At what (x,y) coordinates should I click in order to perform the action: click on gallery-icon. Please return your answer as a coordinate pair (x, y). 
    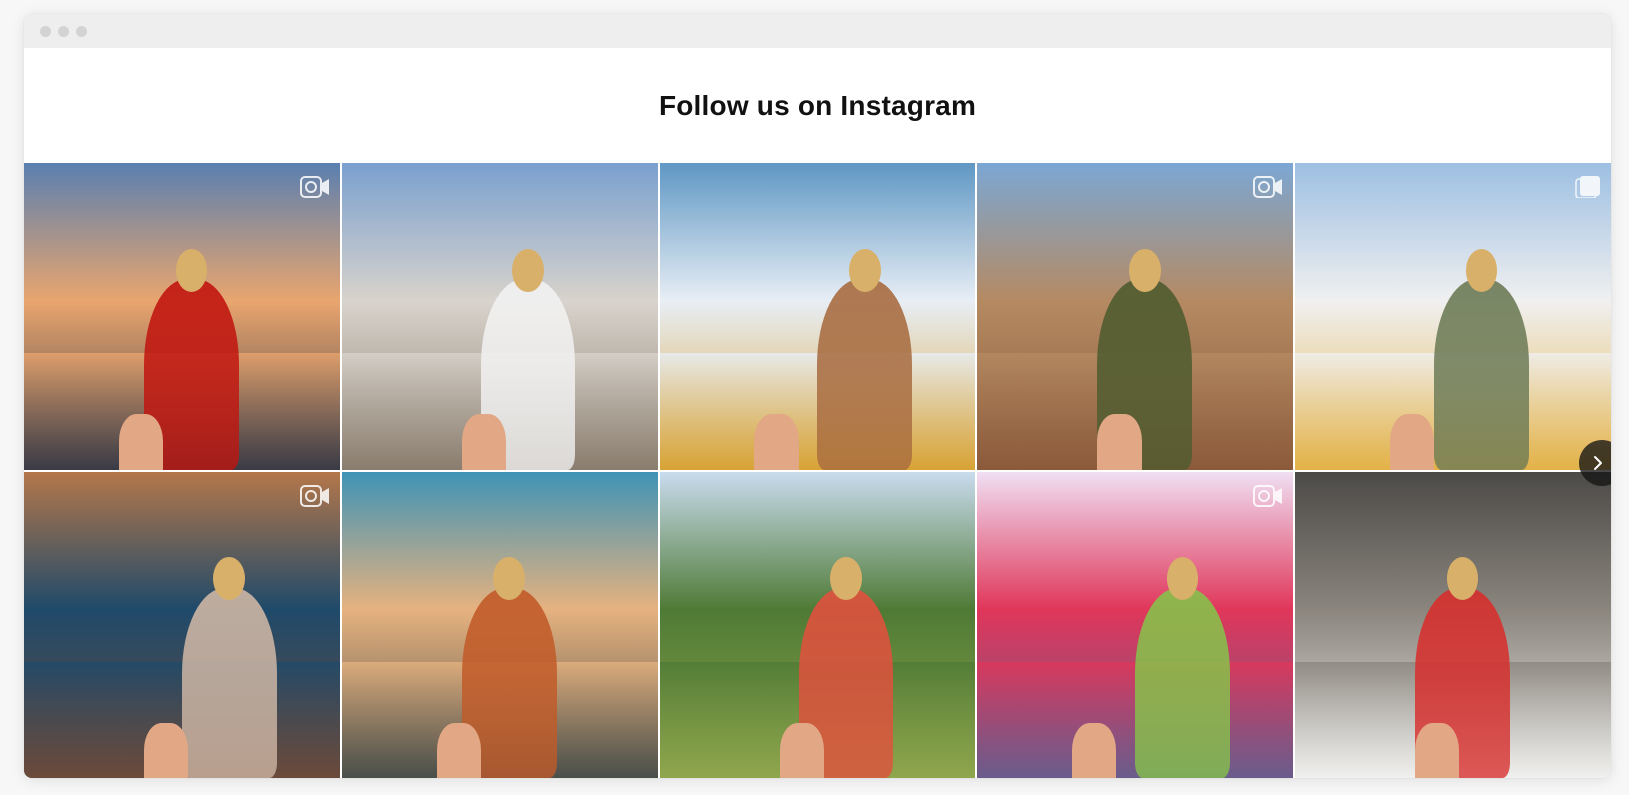
    Looking at the image, I should click on (1586, 187).